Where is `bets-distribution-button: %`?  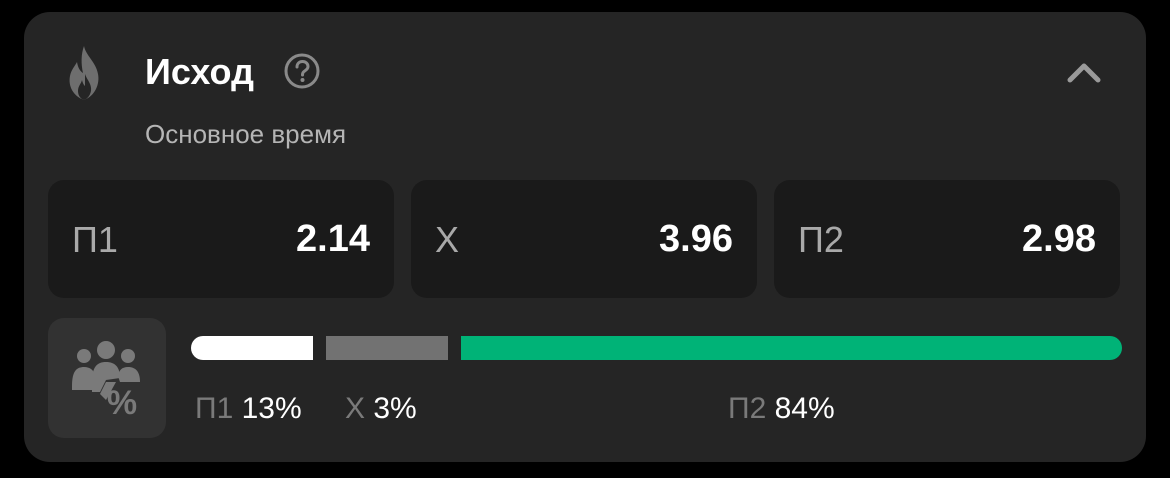 bets-distribution-button: % is located at coordinates (107, 378).